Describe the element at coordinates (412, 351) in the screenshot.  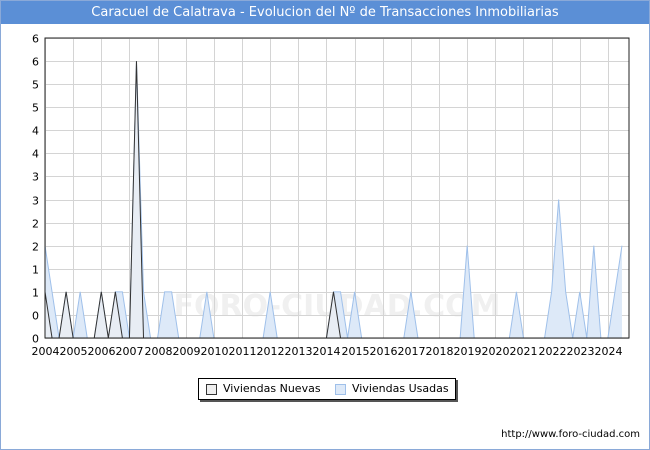
I see `x-tick-label: 2017` at that location.